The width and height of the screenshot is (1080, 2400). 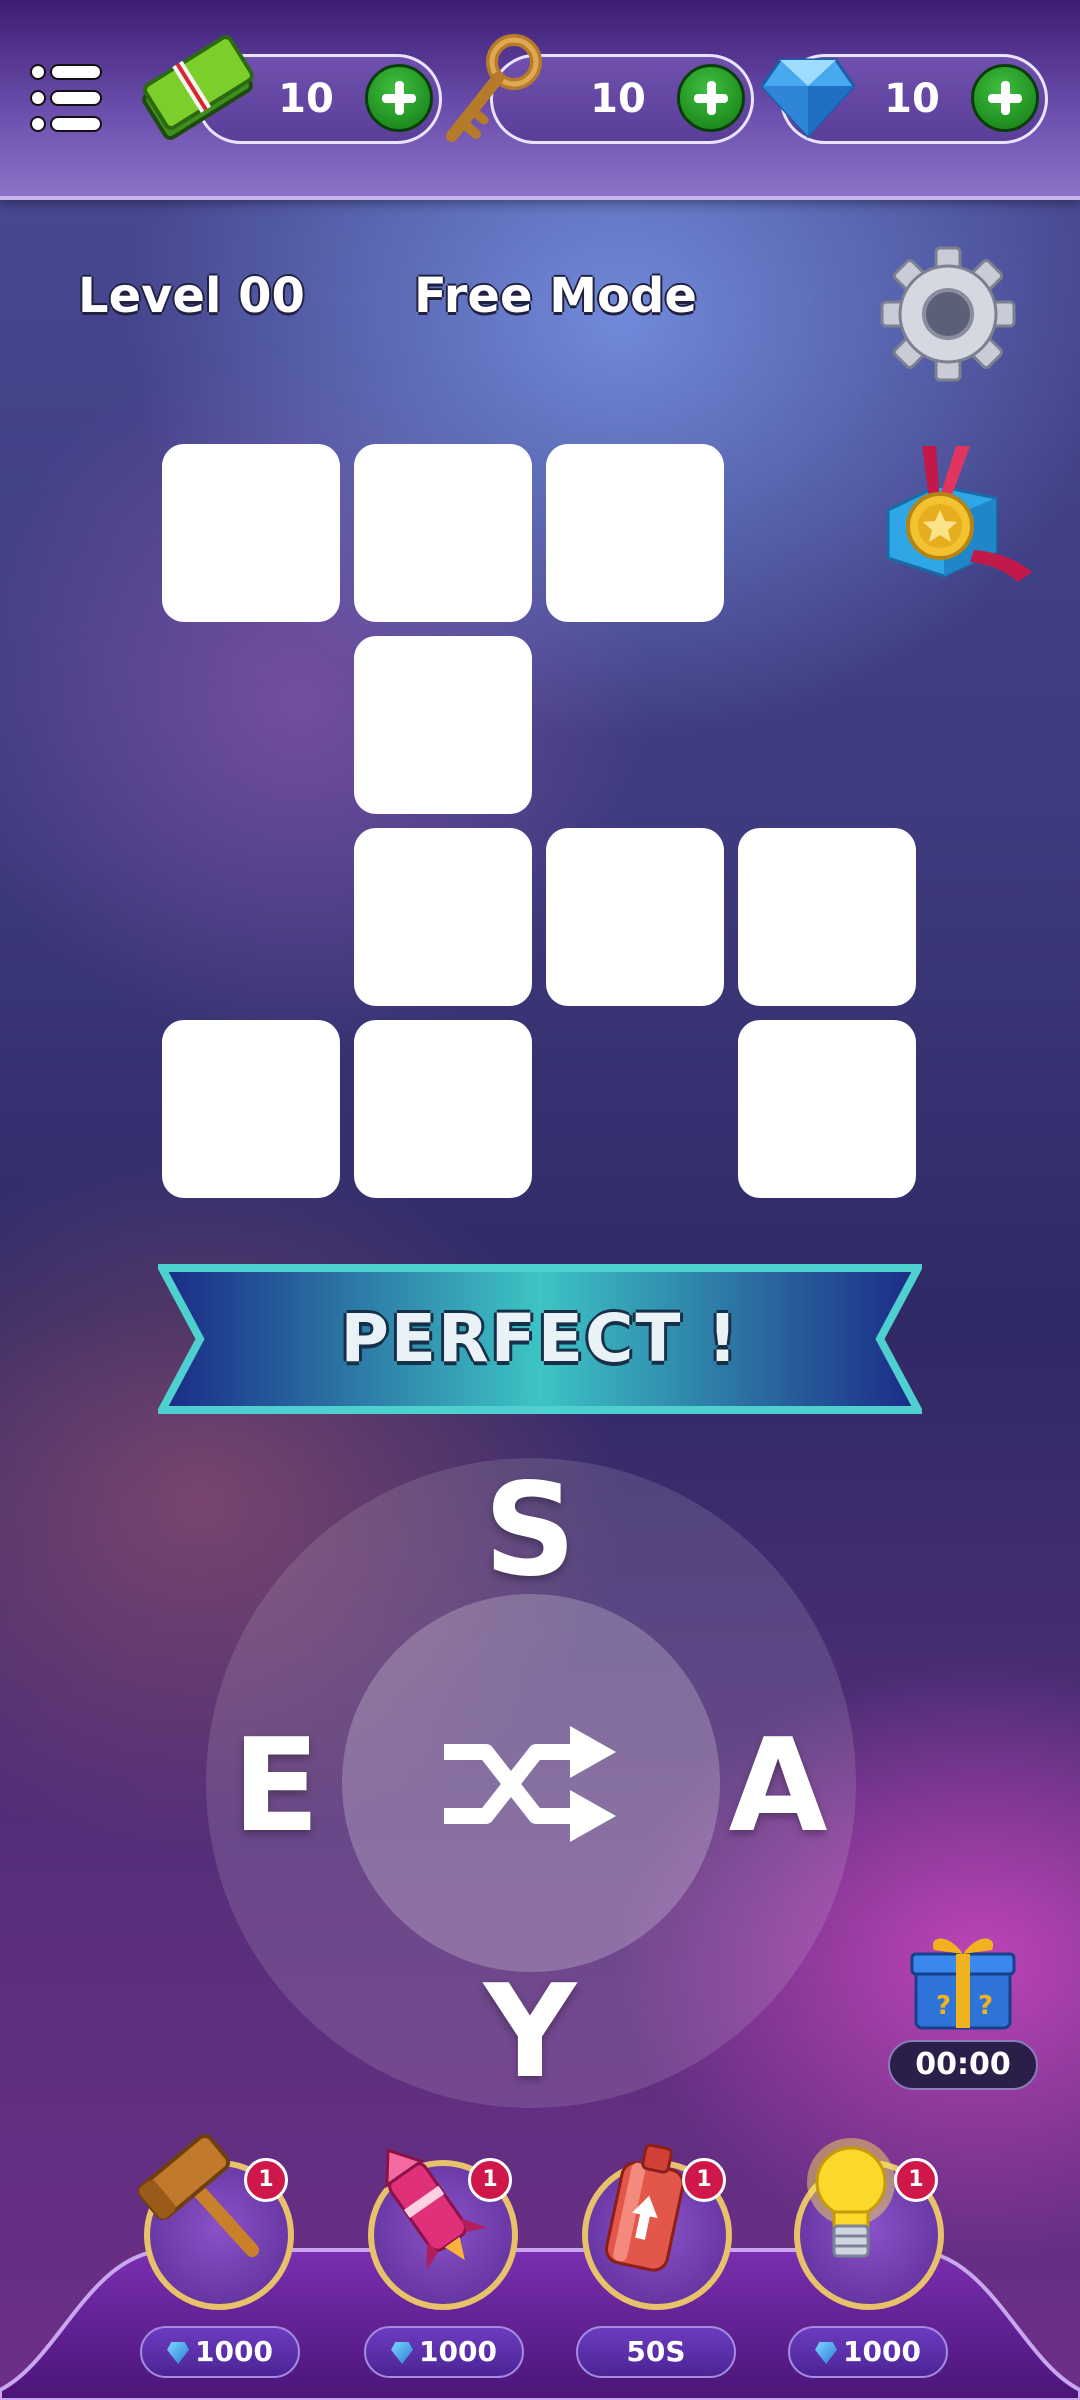 I want to click on key-icon, so click(x=494, y=88).